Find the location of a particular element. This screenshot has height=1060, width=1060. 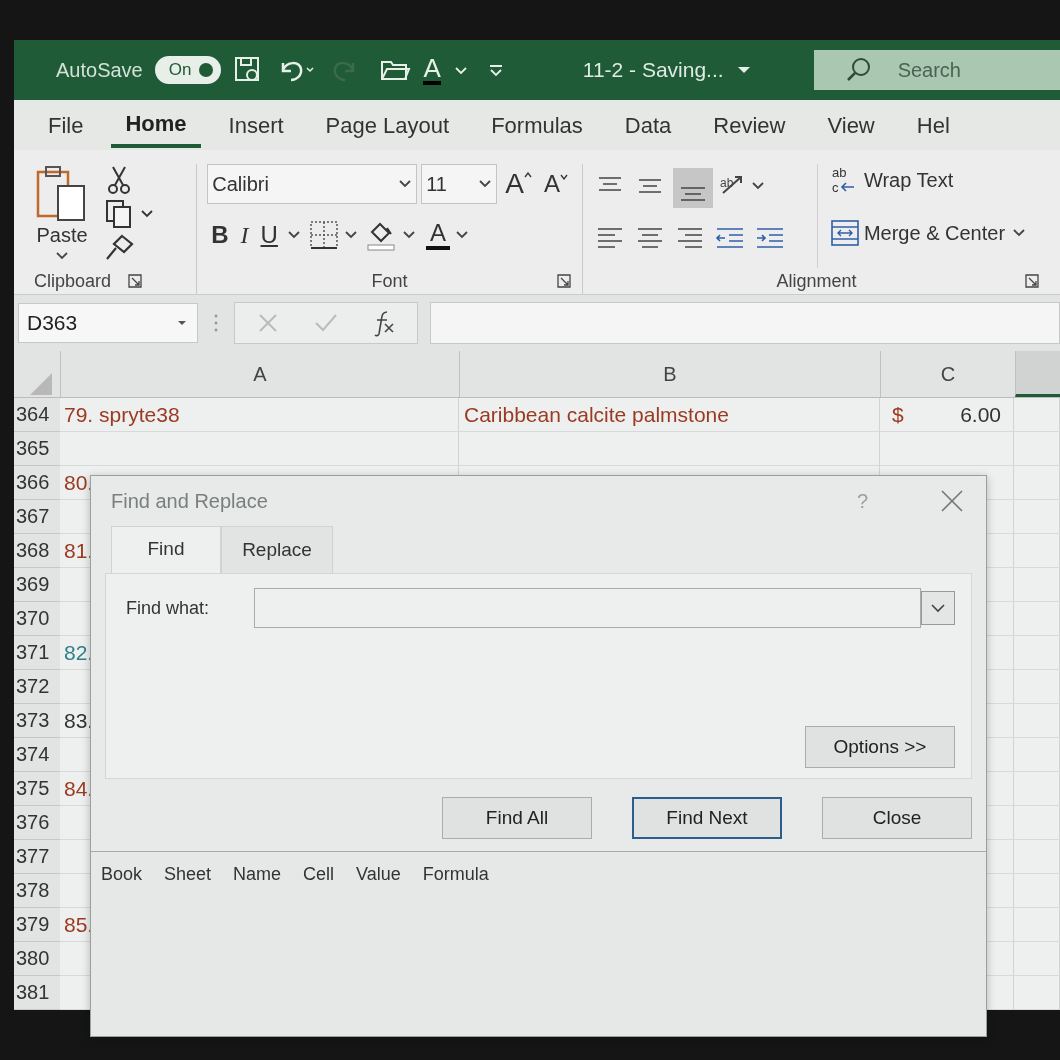

underline-button: U is located at coordinates (269, 235).